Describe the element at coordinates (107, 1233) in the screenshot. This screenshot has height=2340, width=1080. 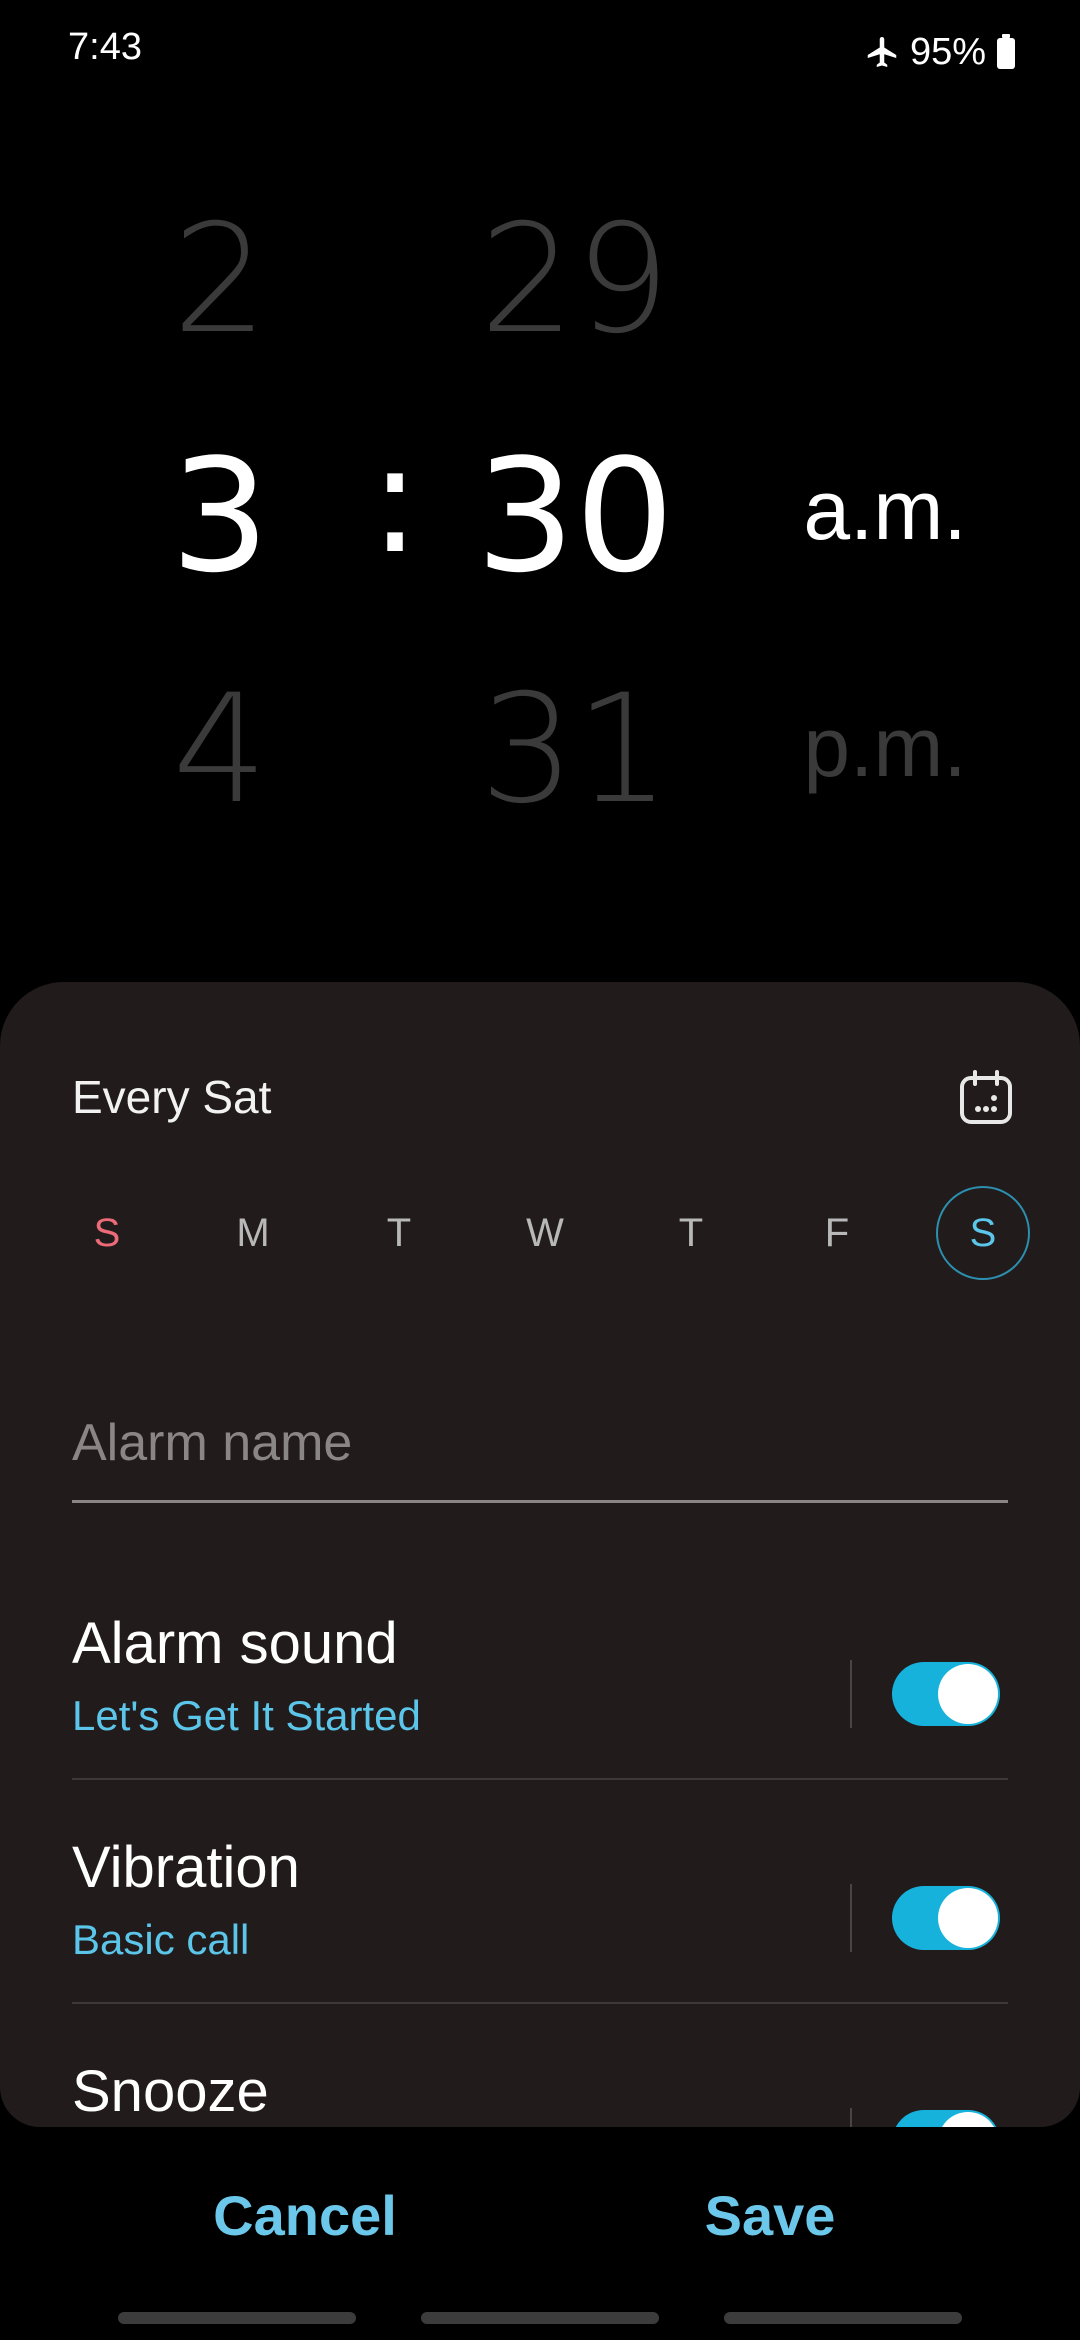
I see `day-sunday: S` at that location.